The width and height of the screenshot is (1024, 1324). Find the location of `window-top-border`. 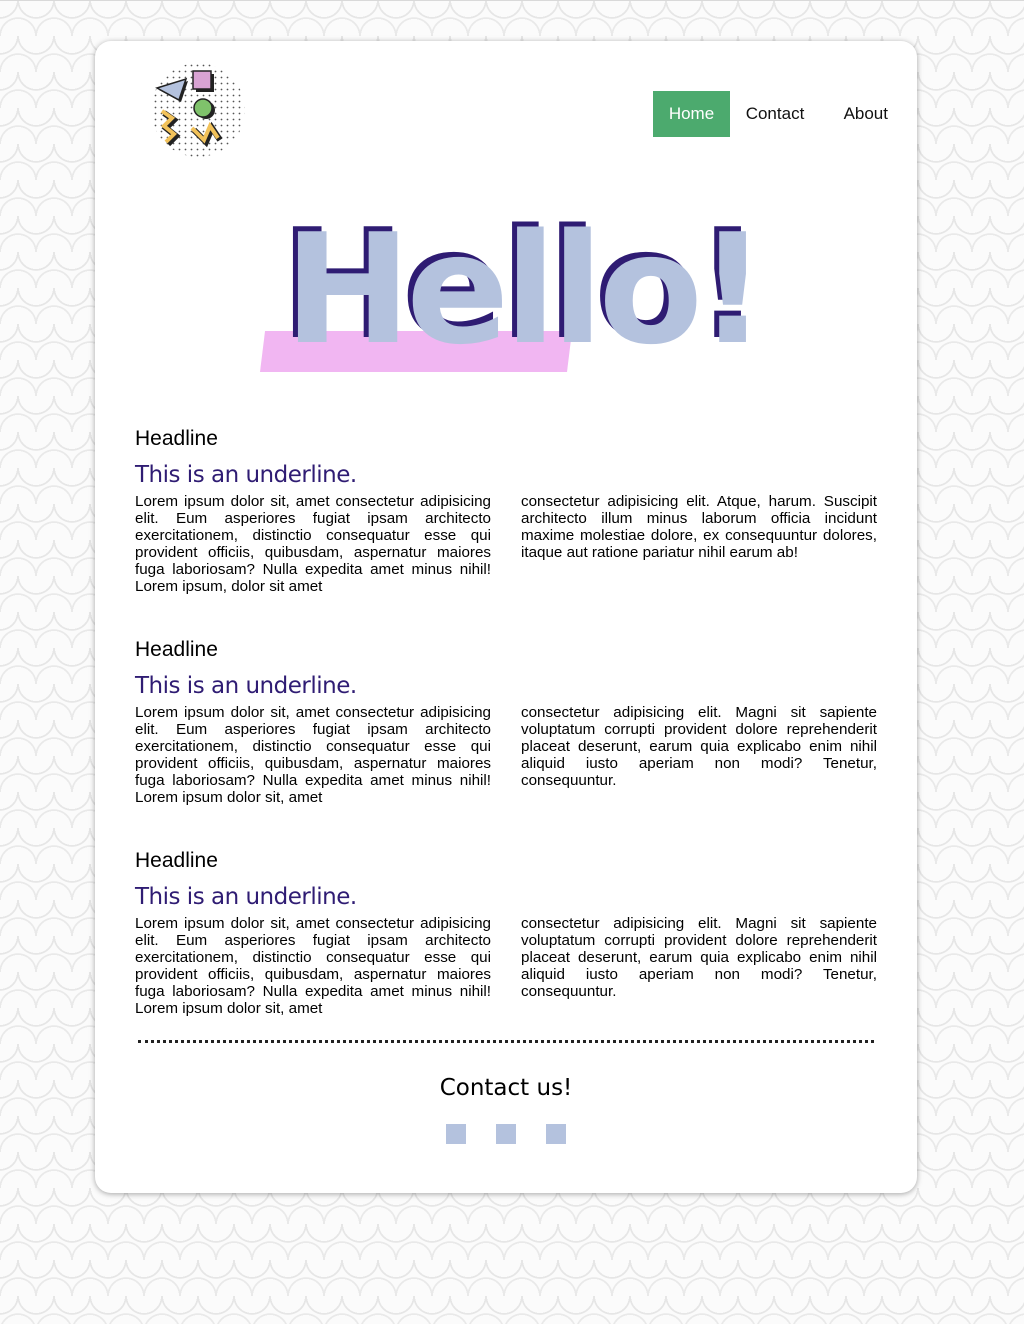

window-top-border is located at coordinates (512, 0).